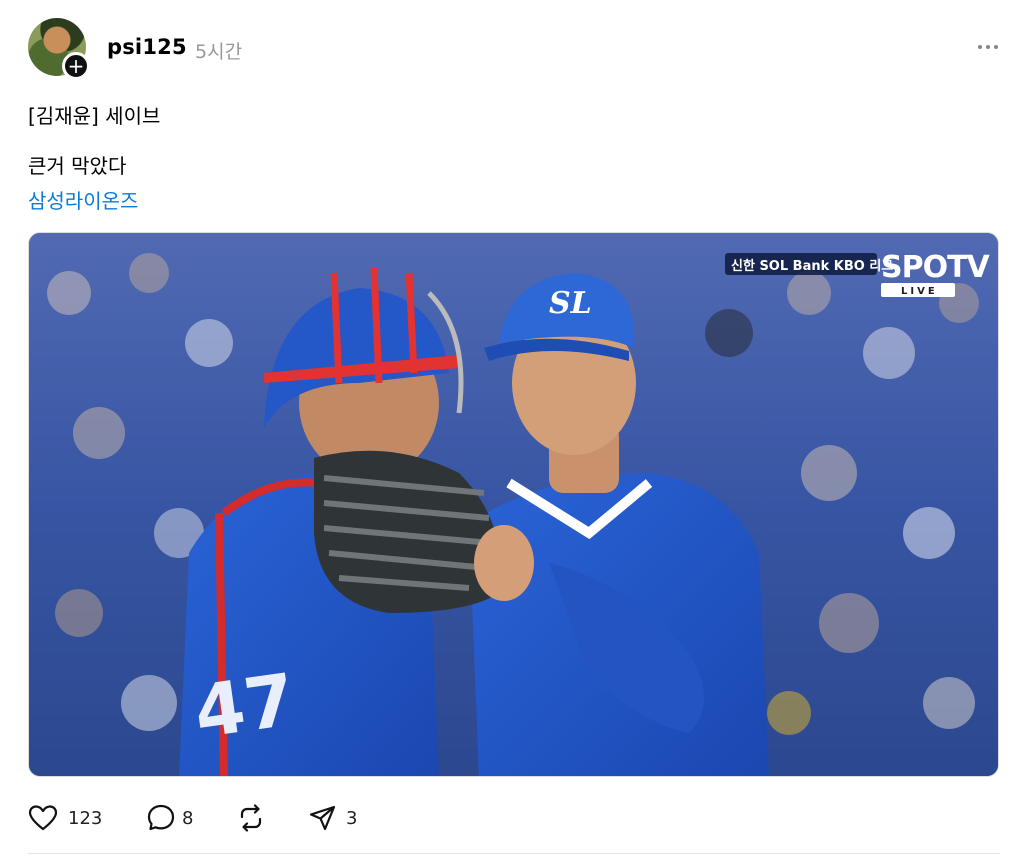 The image size is (1024, 864). Describe the element at coordinates (936, 267) in the screenshot. I see `broadcast-channel-logo: SPOTV` at that location.